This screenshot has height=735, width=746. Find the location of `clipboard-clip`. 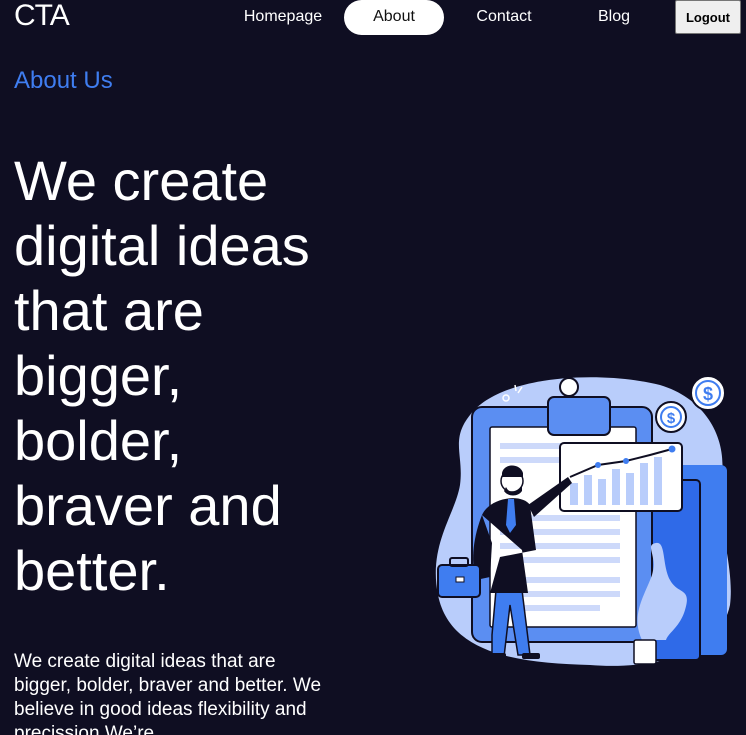

clipboard-clip is located at coordinates (579, 416).